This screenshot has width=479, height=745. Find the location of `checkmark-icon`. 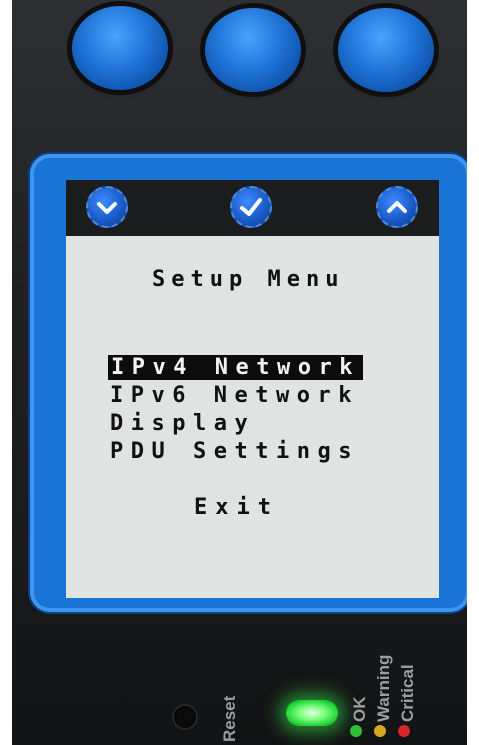

checkmark-icon is located at coordinates (251, 207).